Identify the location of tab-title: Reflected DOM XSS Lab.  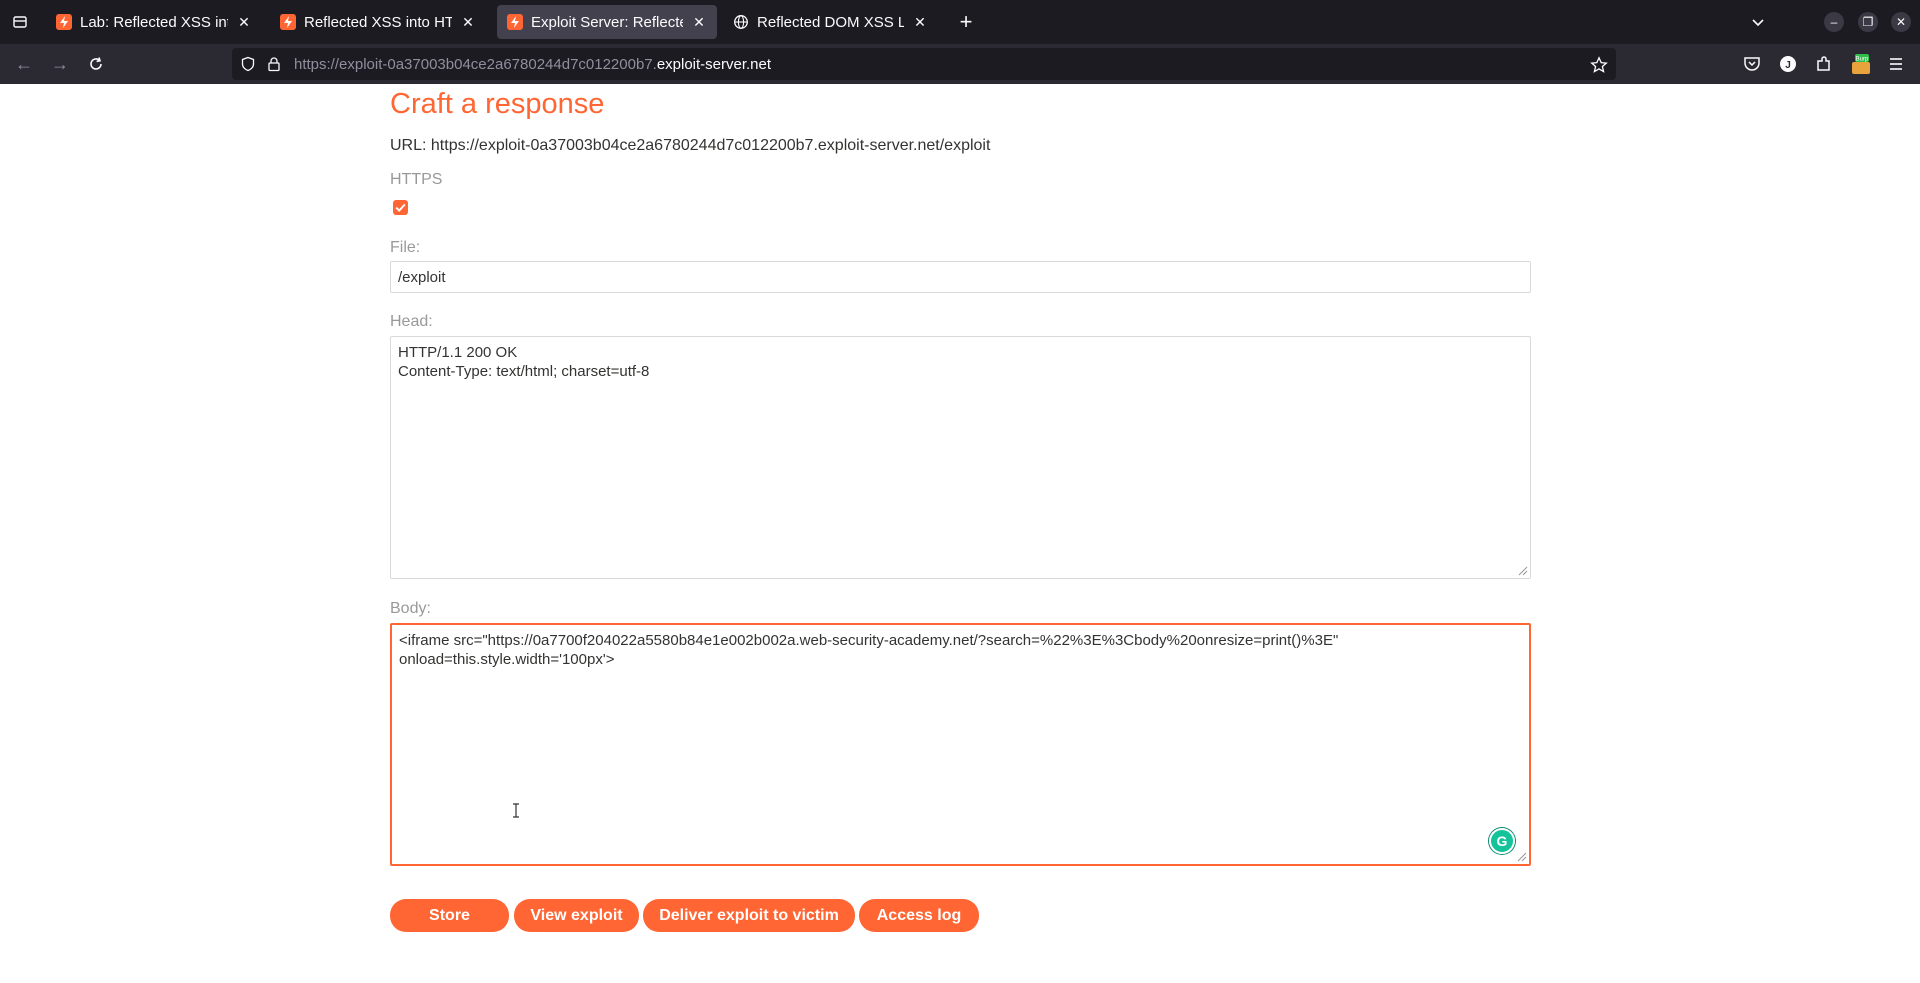
(830, 22).